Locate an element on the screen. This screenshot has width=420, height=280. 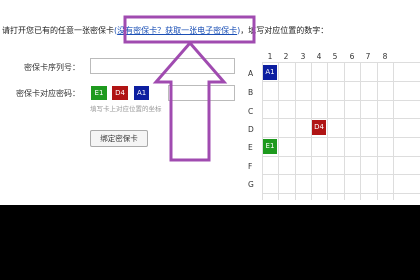
get-e-card-link: 没有密保卡？获取一张电子密保卡 is located at coordinates (177, 30).